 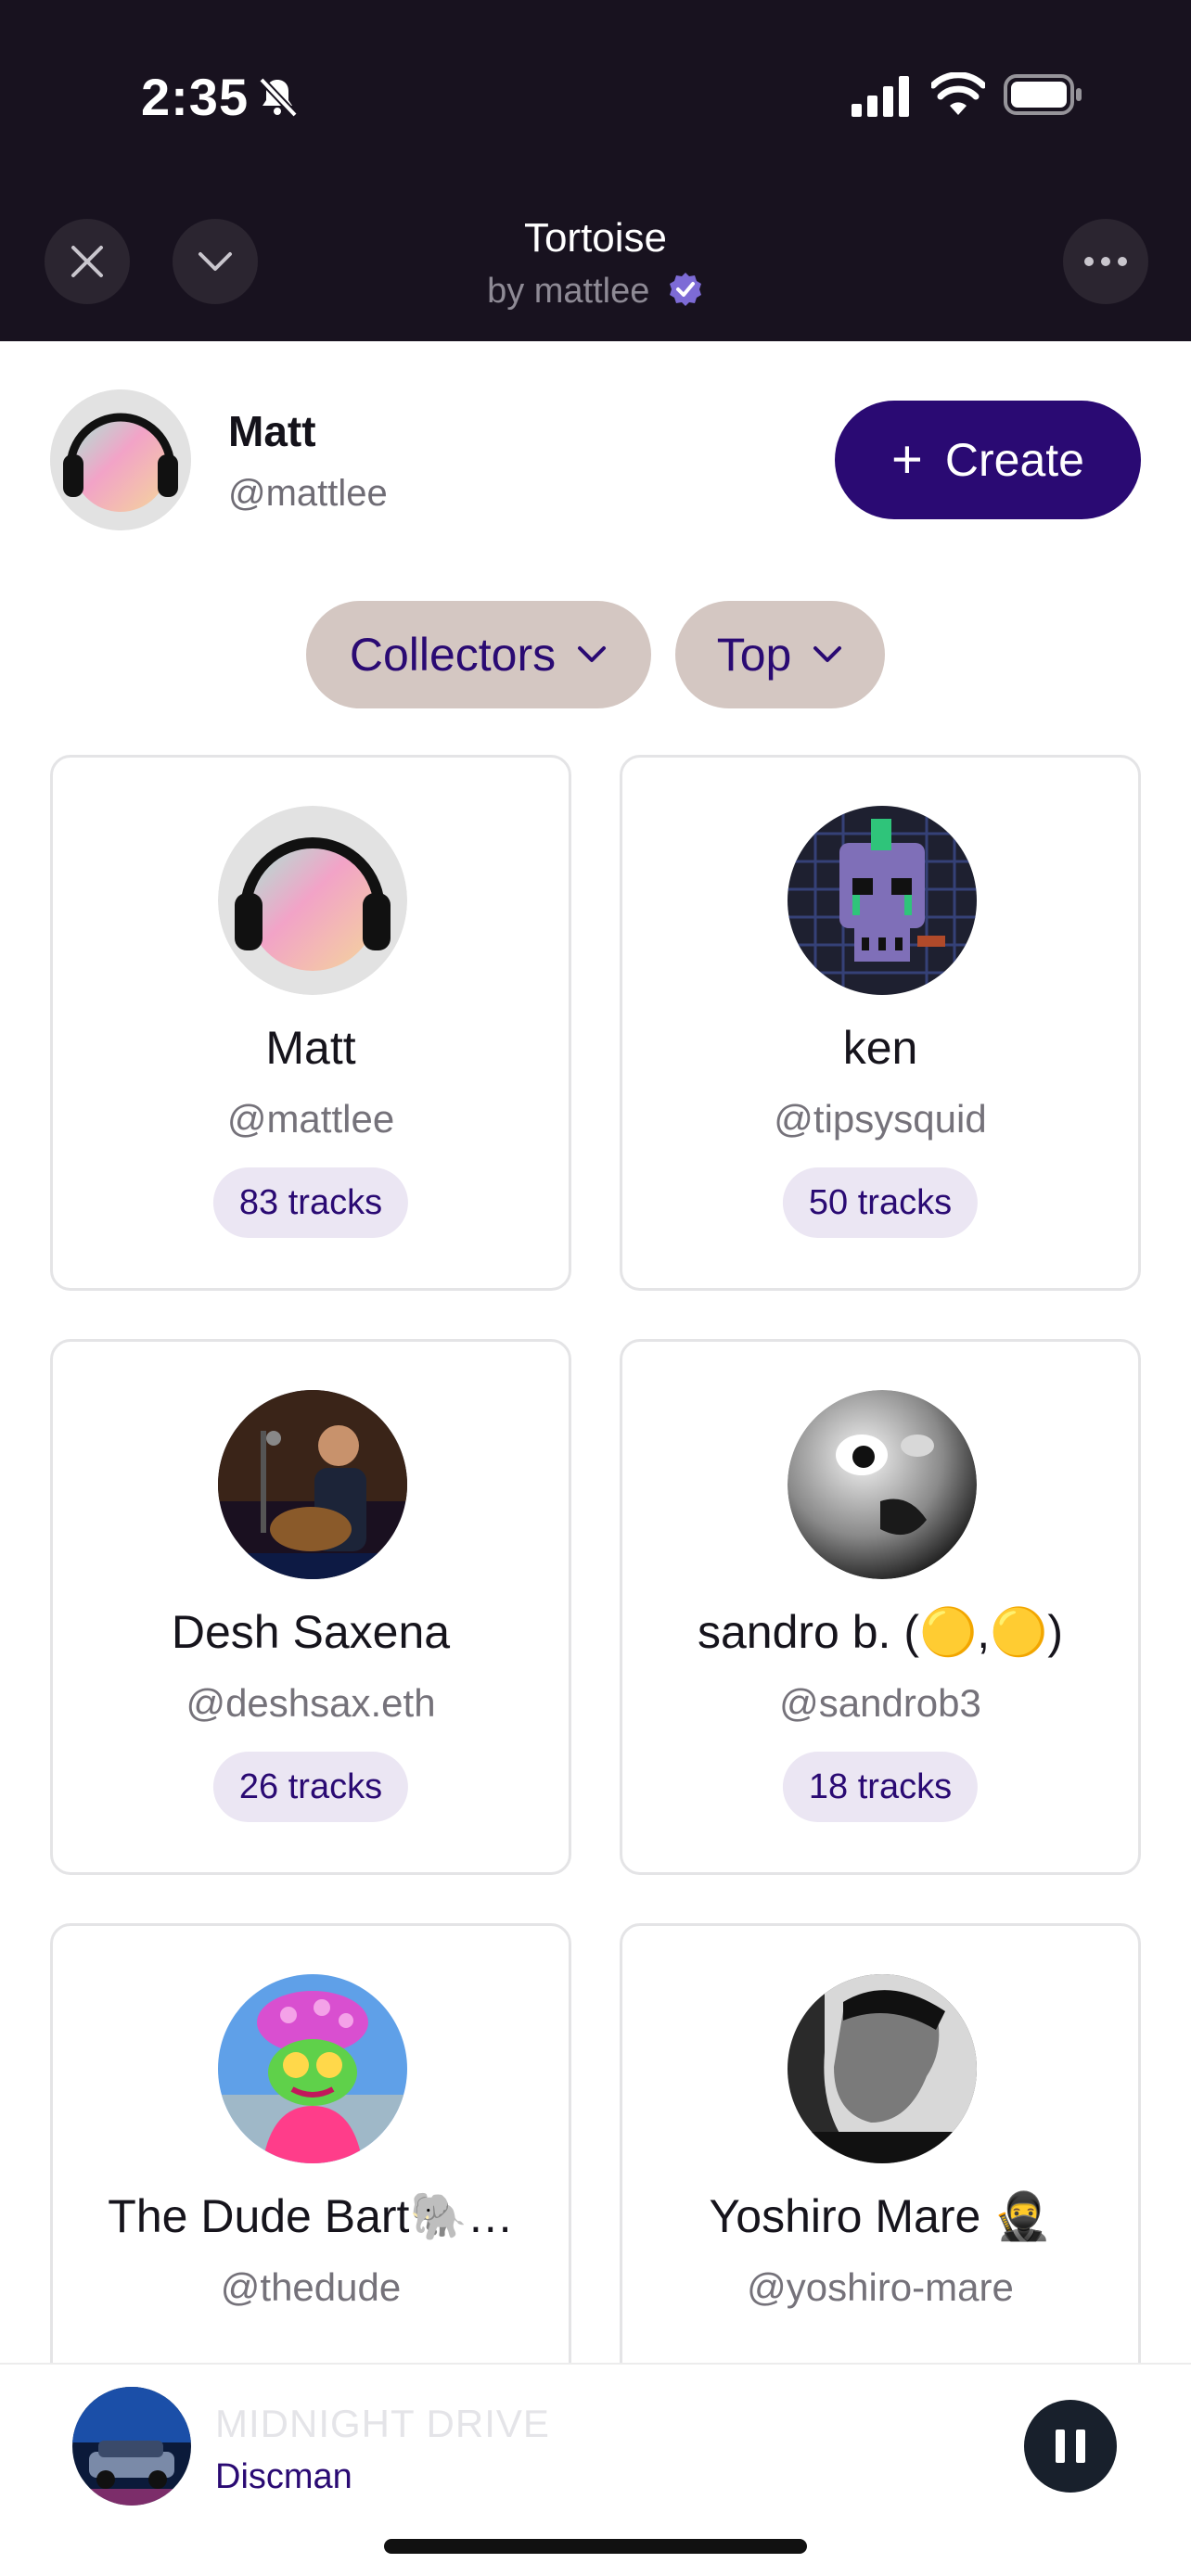 What do you see at coordinates (881, 1203) in the screenshot?
I see `track-count-badge: 50 tracks` at bounding box center [881, 1203].